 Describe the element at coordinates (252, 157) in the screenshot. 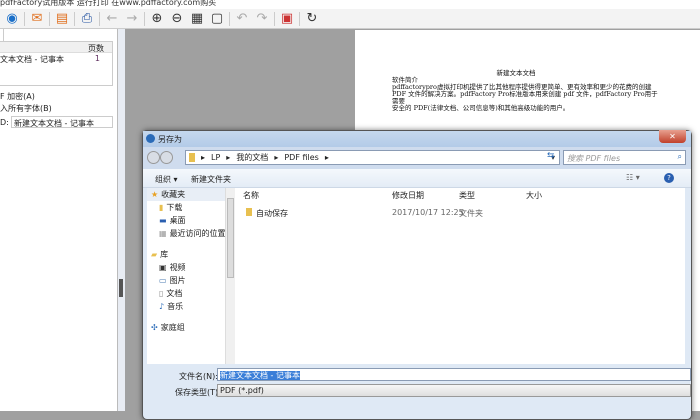

I see `breadcrumb-item: 我的文档` at that location.